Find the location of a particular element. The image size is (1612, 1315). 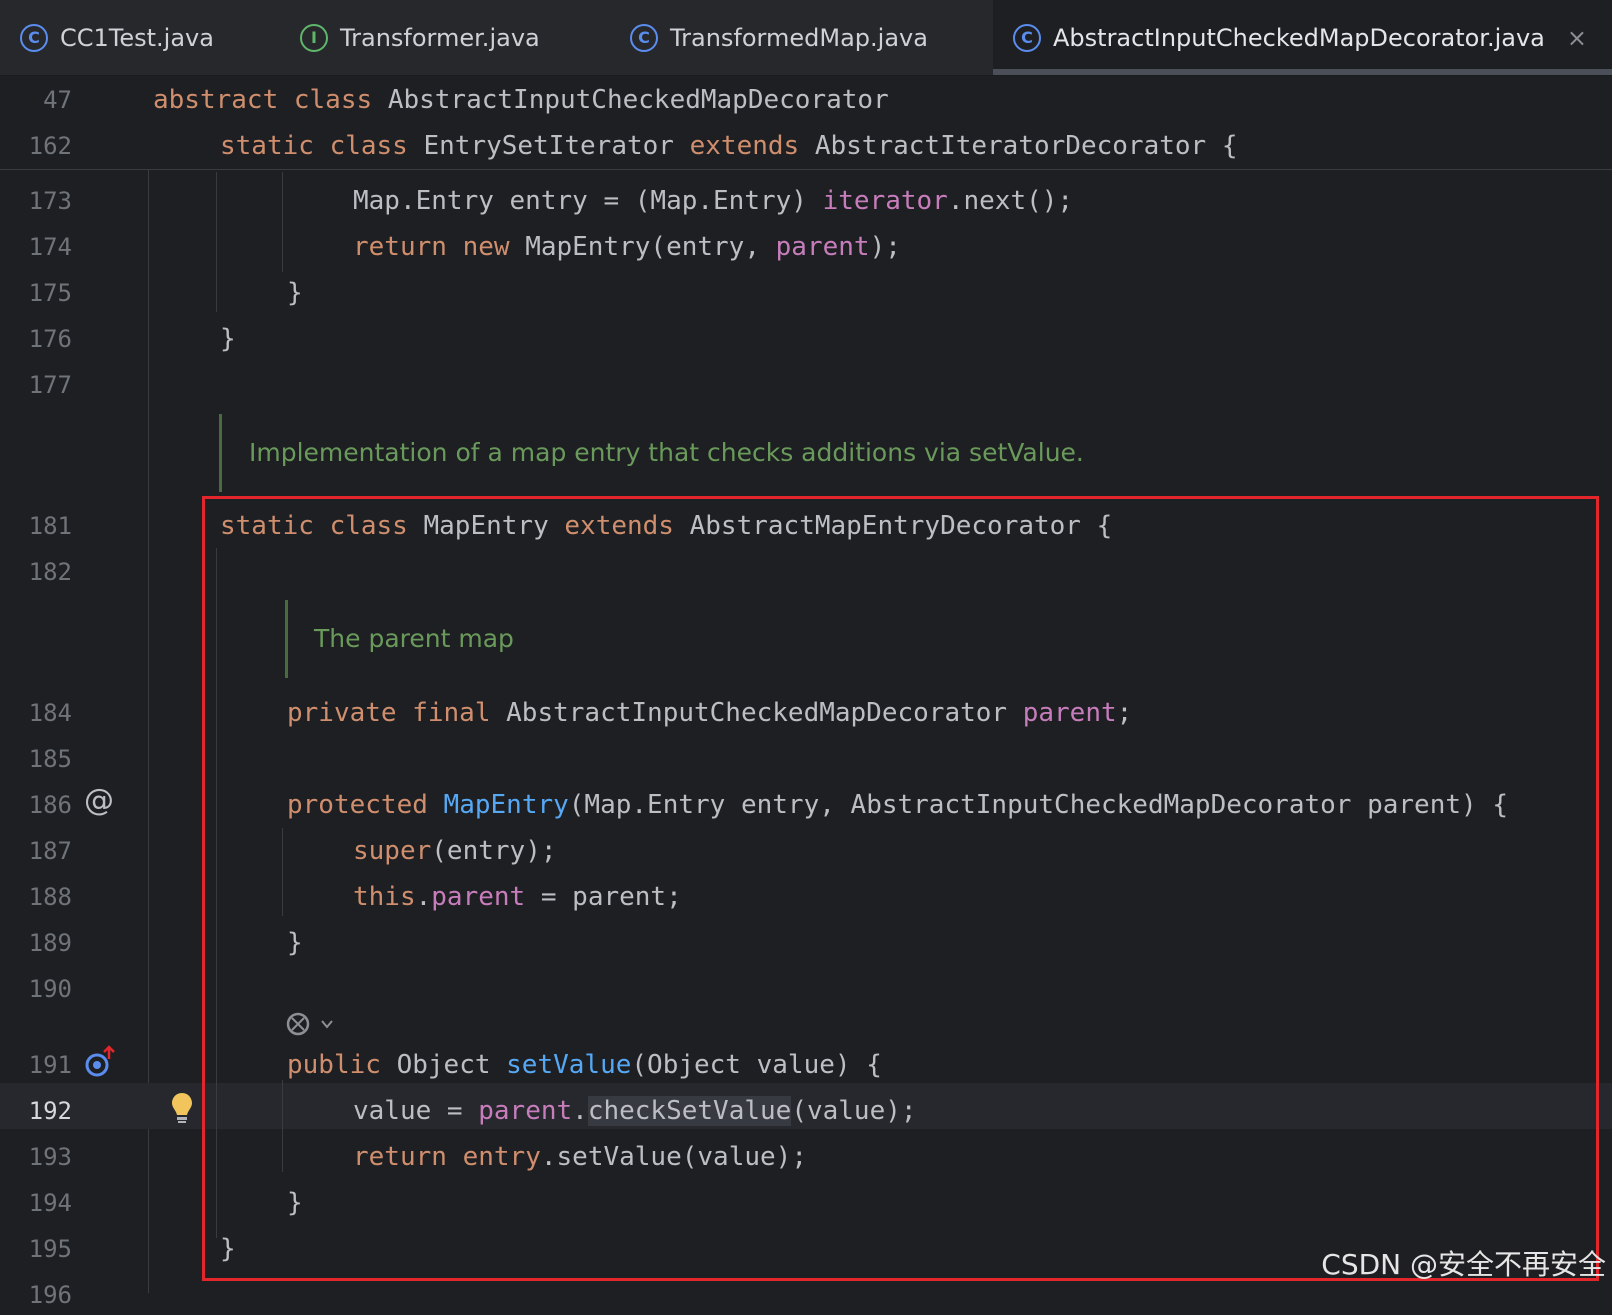

code-text: Map.Entry entry = (Map.Entry) is located at coordinates (588, 201).